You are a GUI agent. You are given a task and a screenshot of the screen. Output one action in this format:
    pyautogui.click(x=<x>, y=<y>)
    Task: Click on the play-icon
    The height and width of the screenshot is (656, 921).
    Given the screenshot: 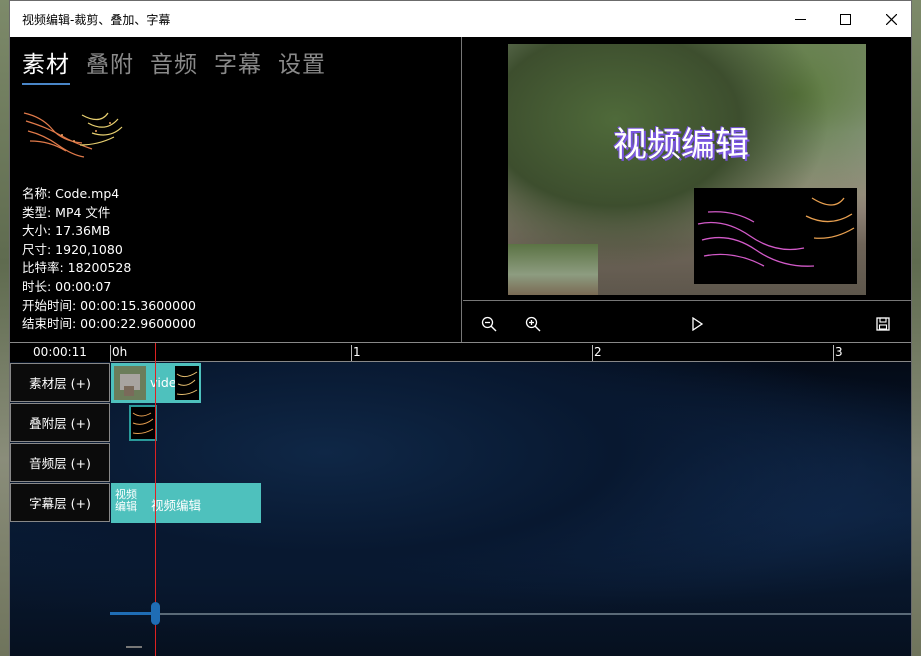 What is the action you would take?
    pyautogui.click(x=698, y=324)
    